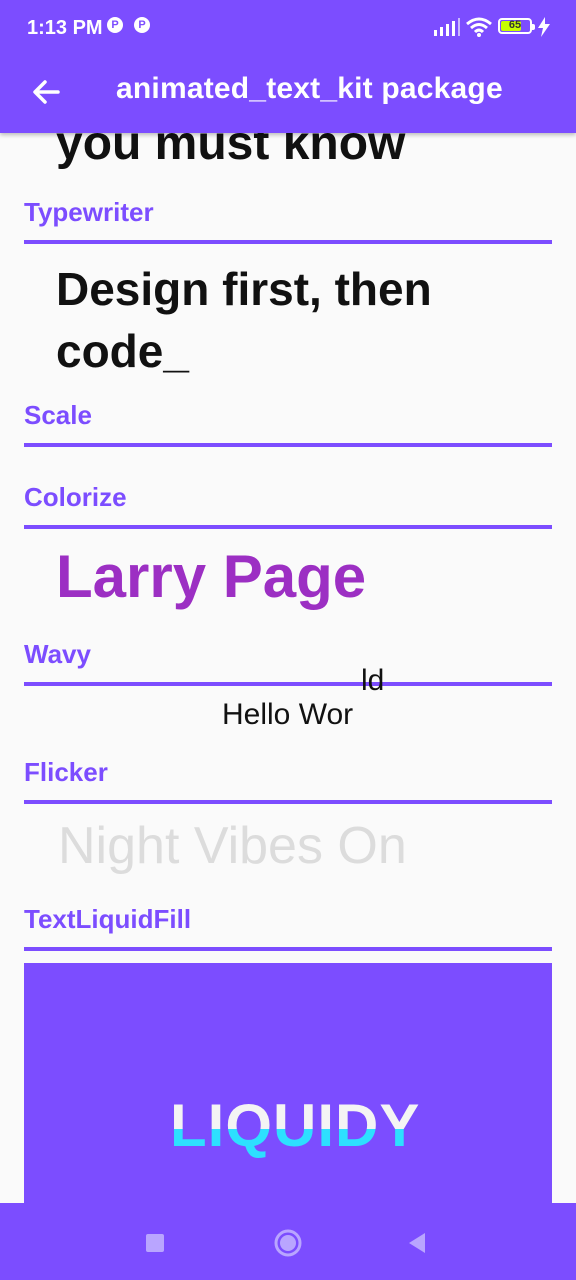 The height and width of the screenshot is (1280, 576). I want to click on wavy-text-wave-segment: ld, so click(373, 680).